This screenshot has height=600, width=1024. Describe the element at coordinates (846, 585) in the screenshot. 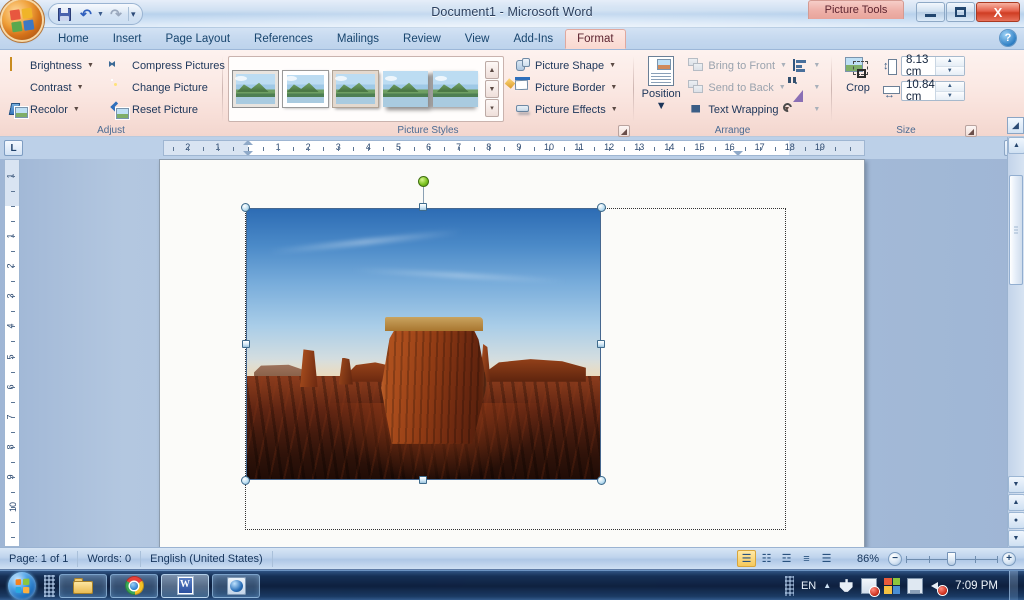

I see `plug-icon` at that location.